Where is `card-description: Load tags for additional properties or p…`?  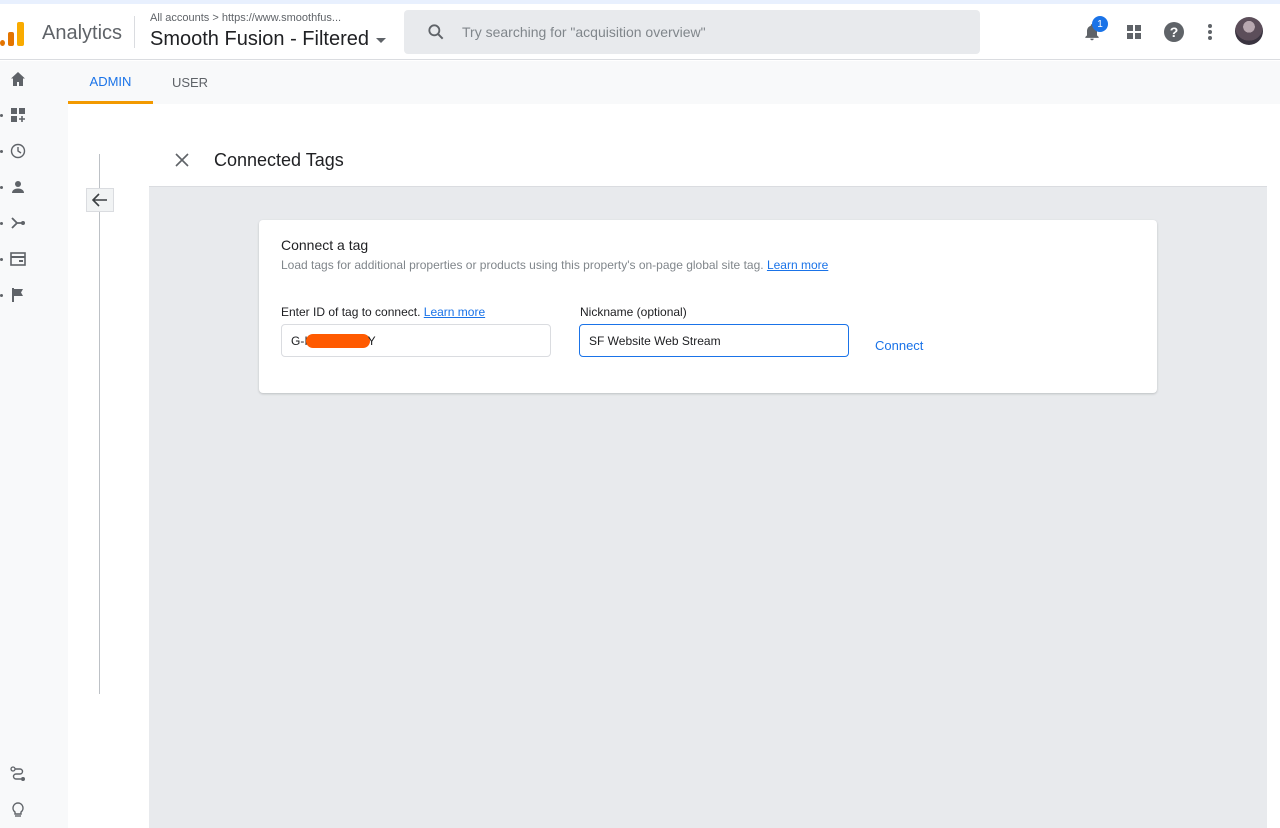
card-description: Load tags for additional properties or p… is located at coordinates (554, 265).